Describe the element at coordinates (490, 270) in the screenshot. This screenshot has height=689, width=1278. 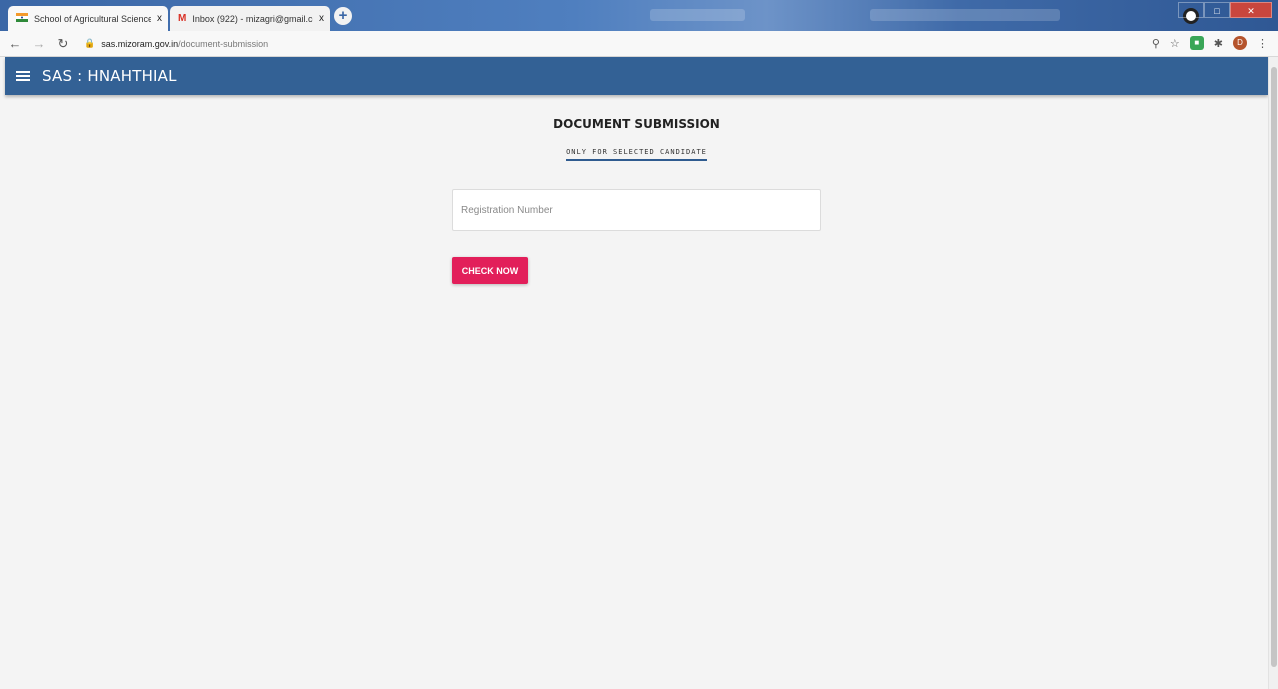
I see `check-now-button: CHECK NOW` at that location.